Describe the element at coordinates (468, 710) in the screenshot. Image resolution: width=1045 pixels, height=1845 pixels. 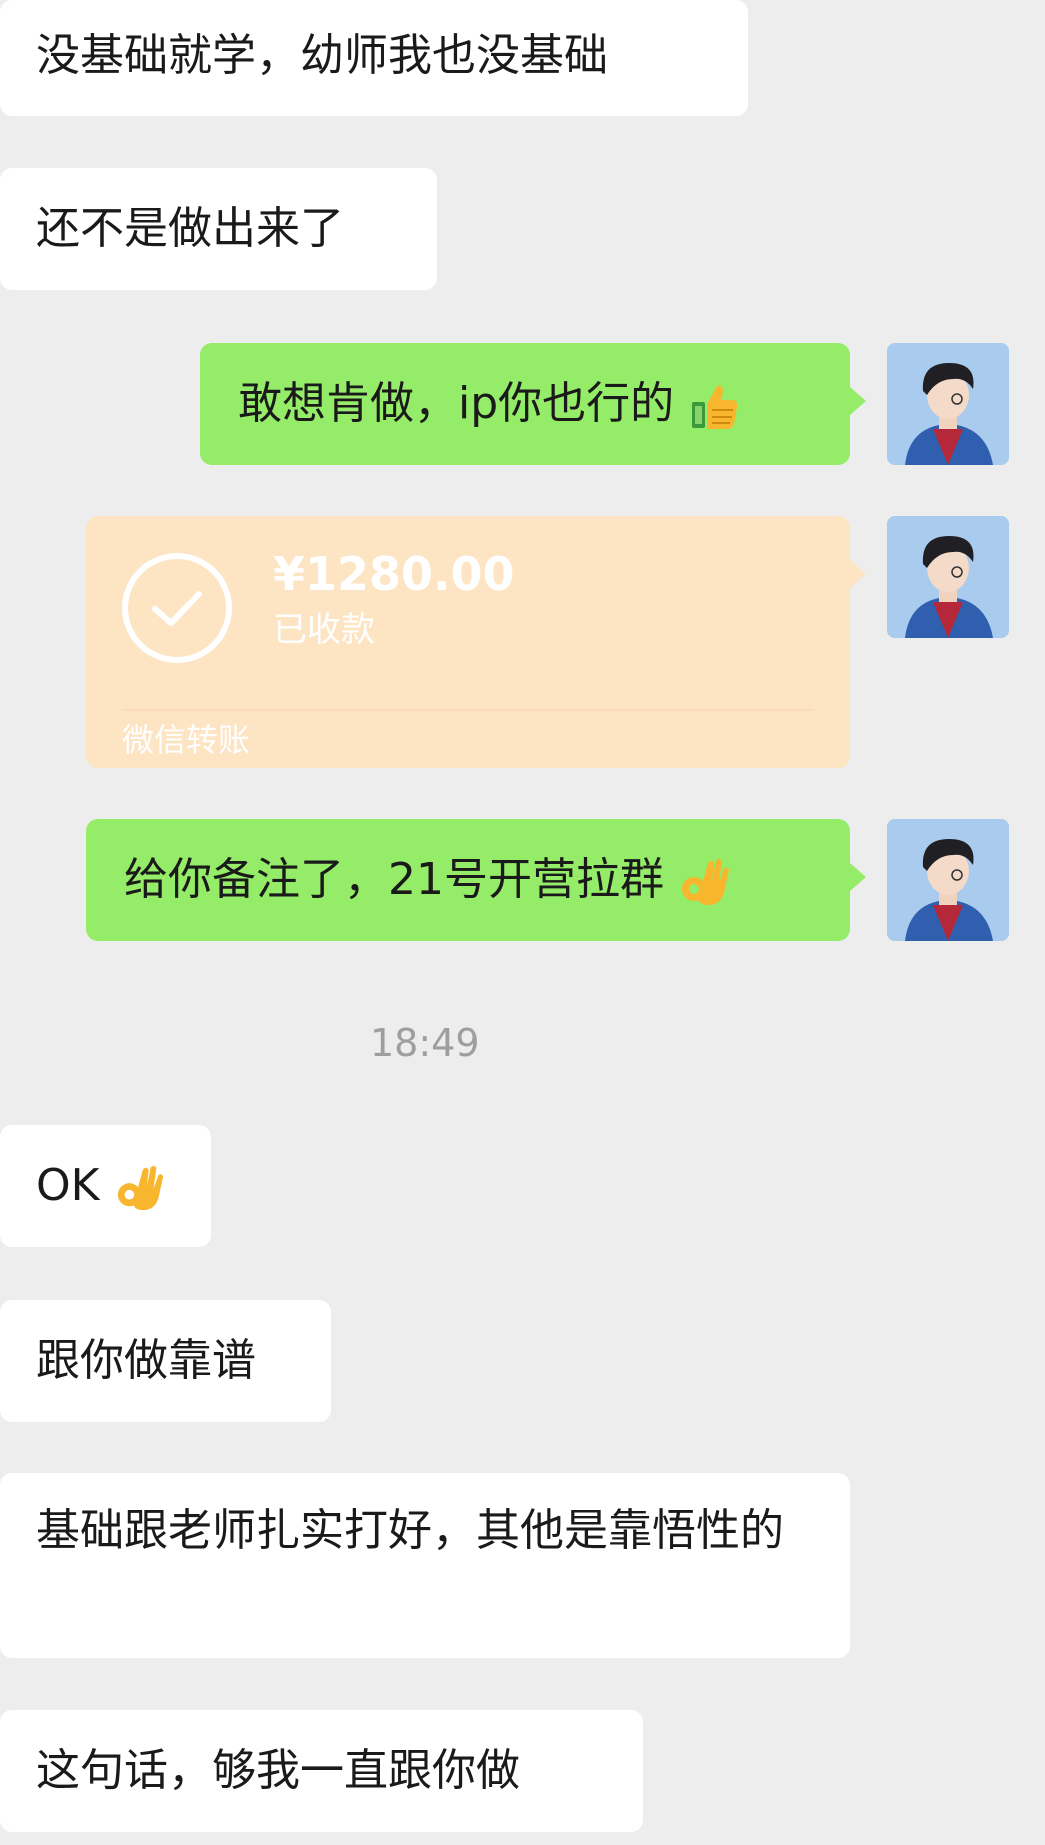
I see `divider` at that location.